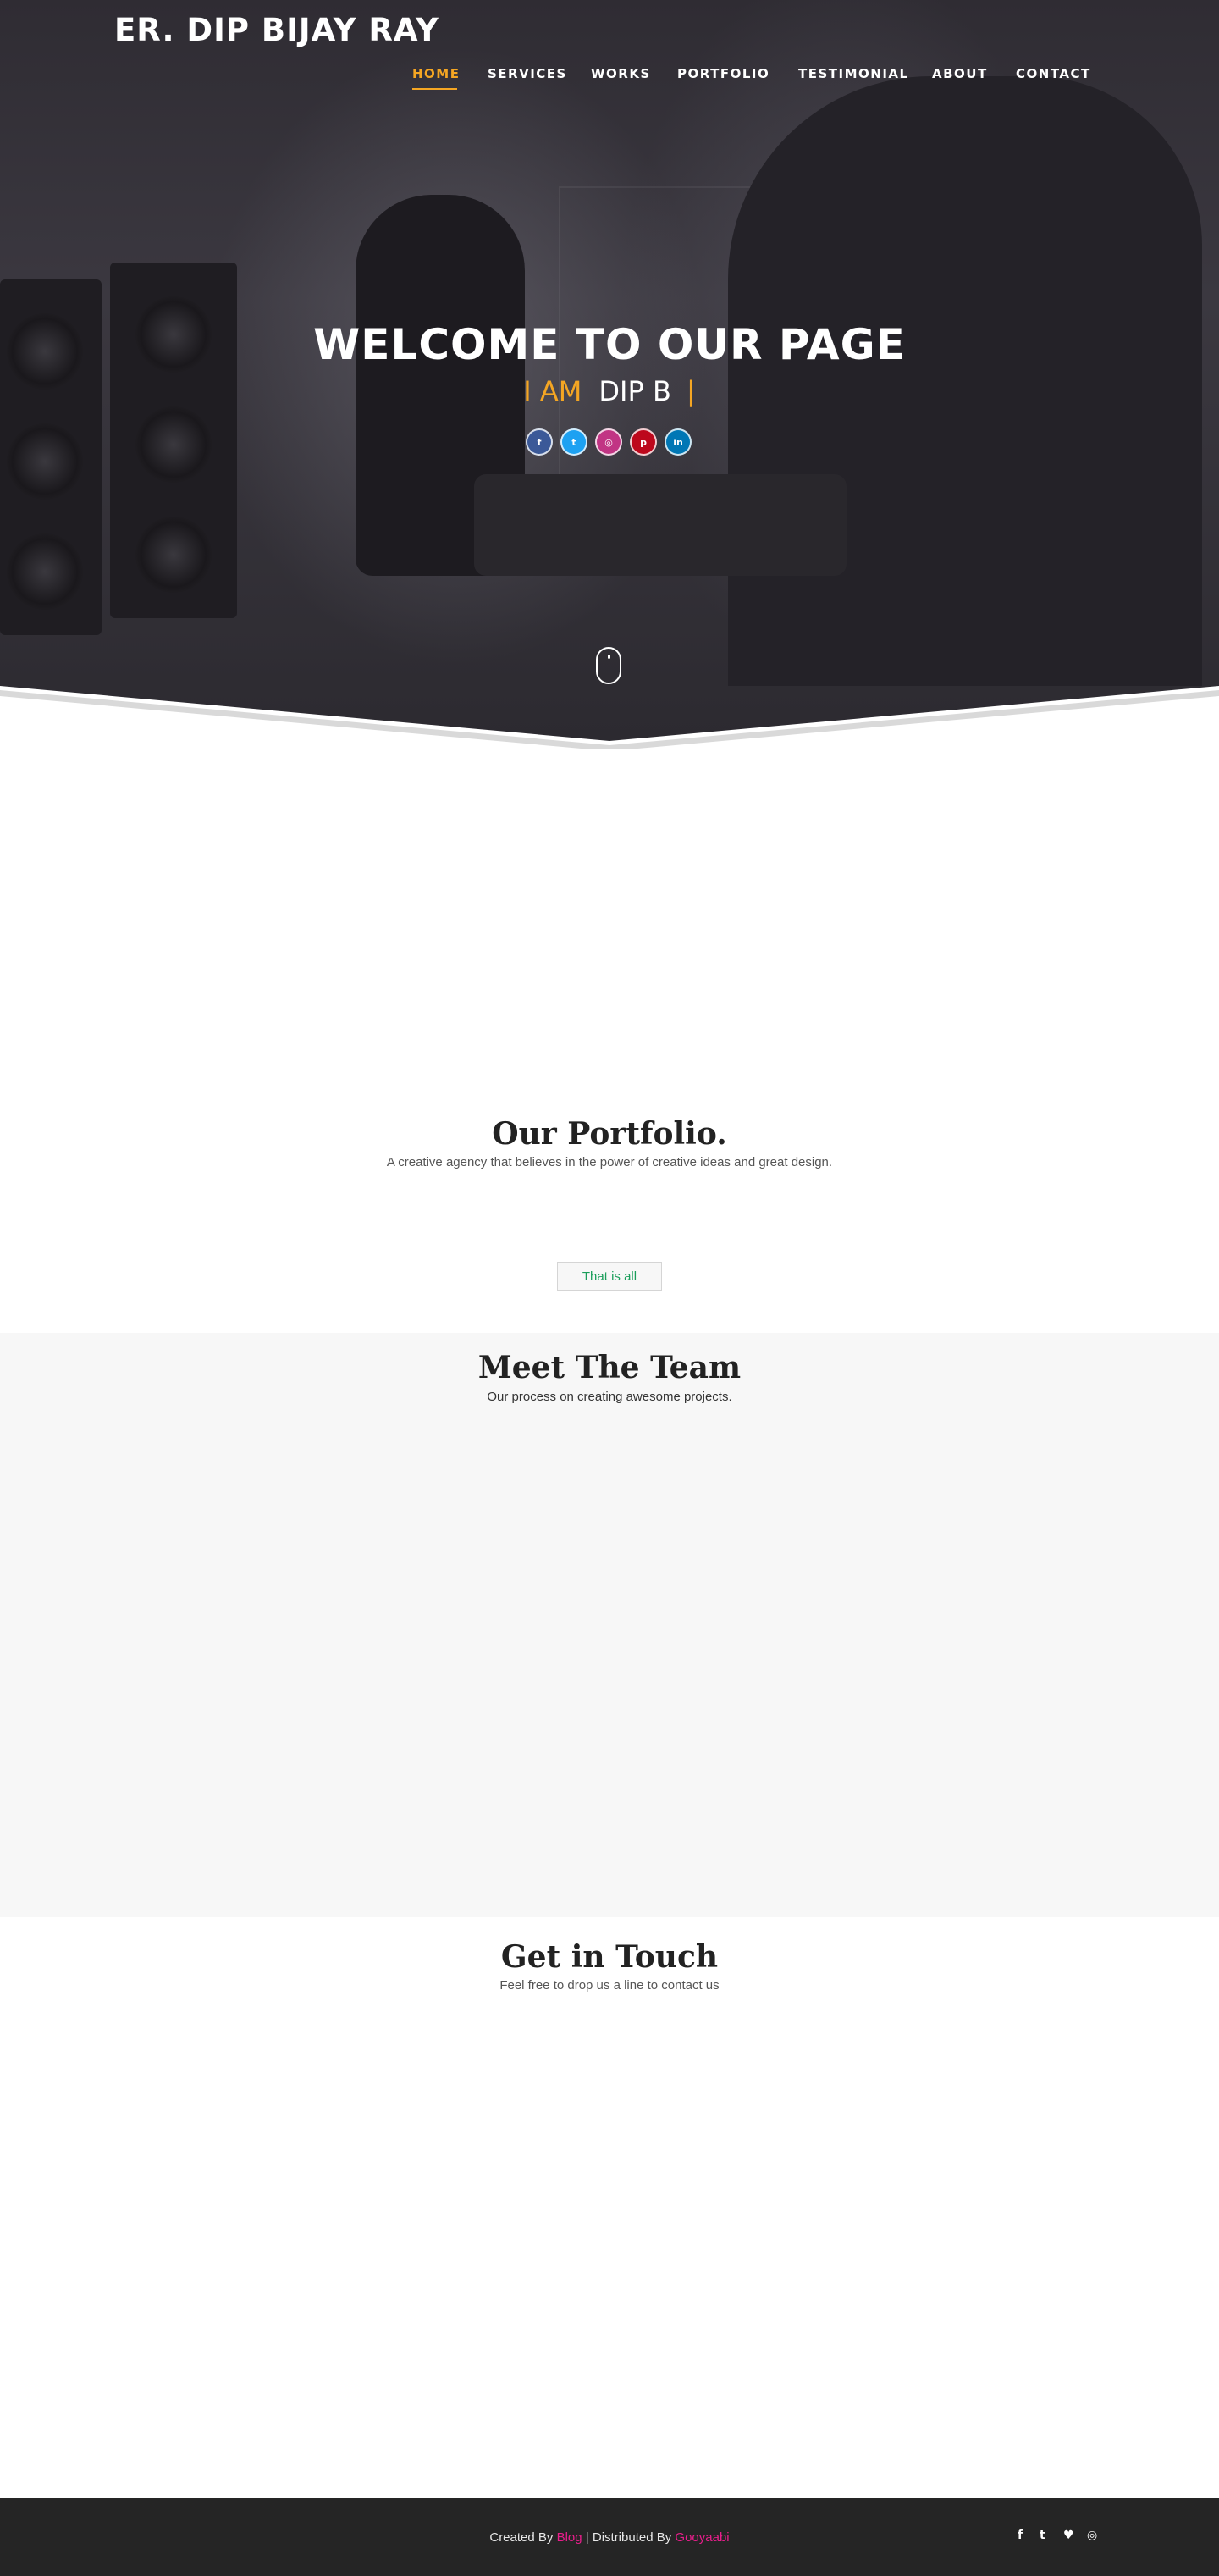 The width and height of the screenshot is (1219, 2576). I want to click on distributor-link: Gooyaabi, so click(702, 2537).